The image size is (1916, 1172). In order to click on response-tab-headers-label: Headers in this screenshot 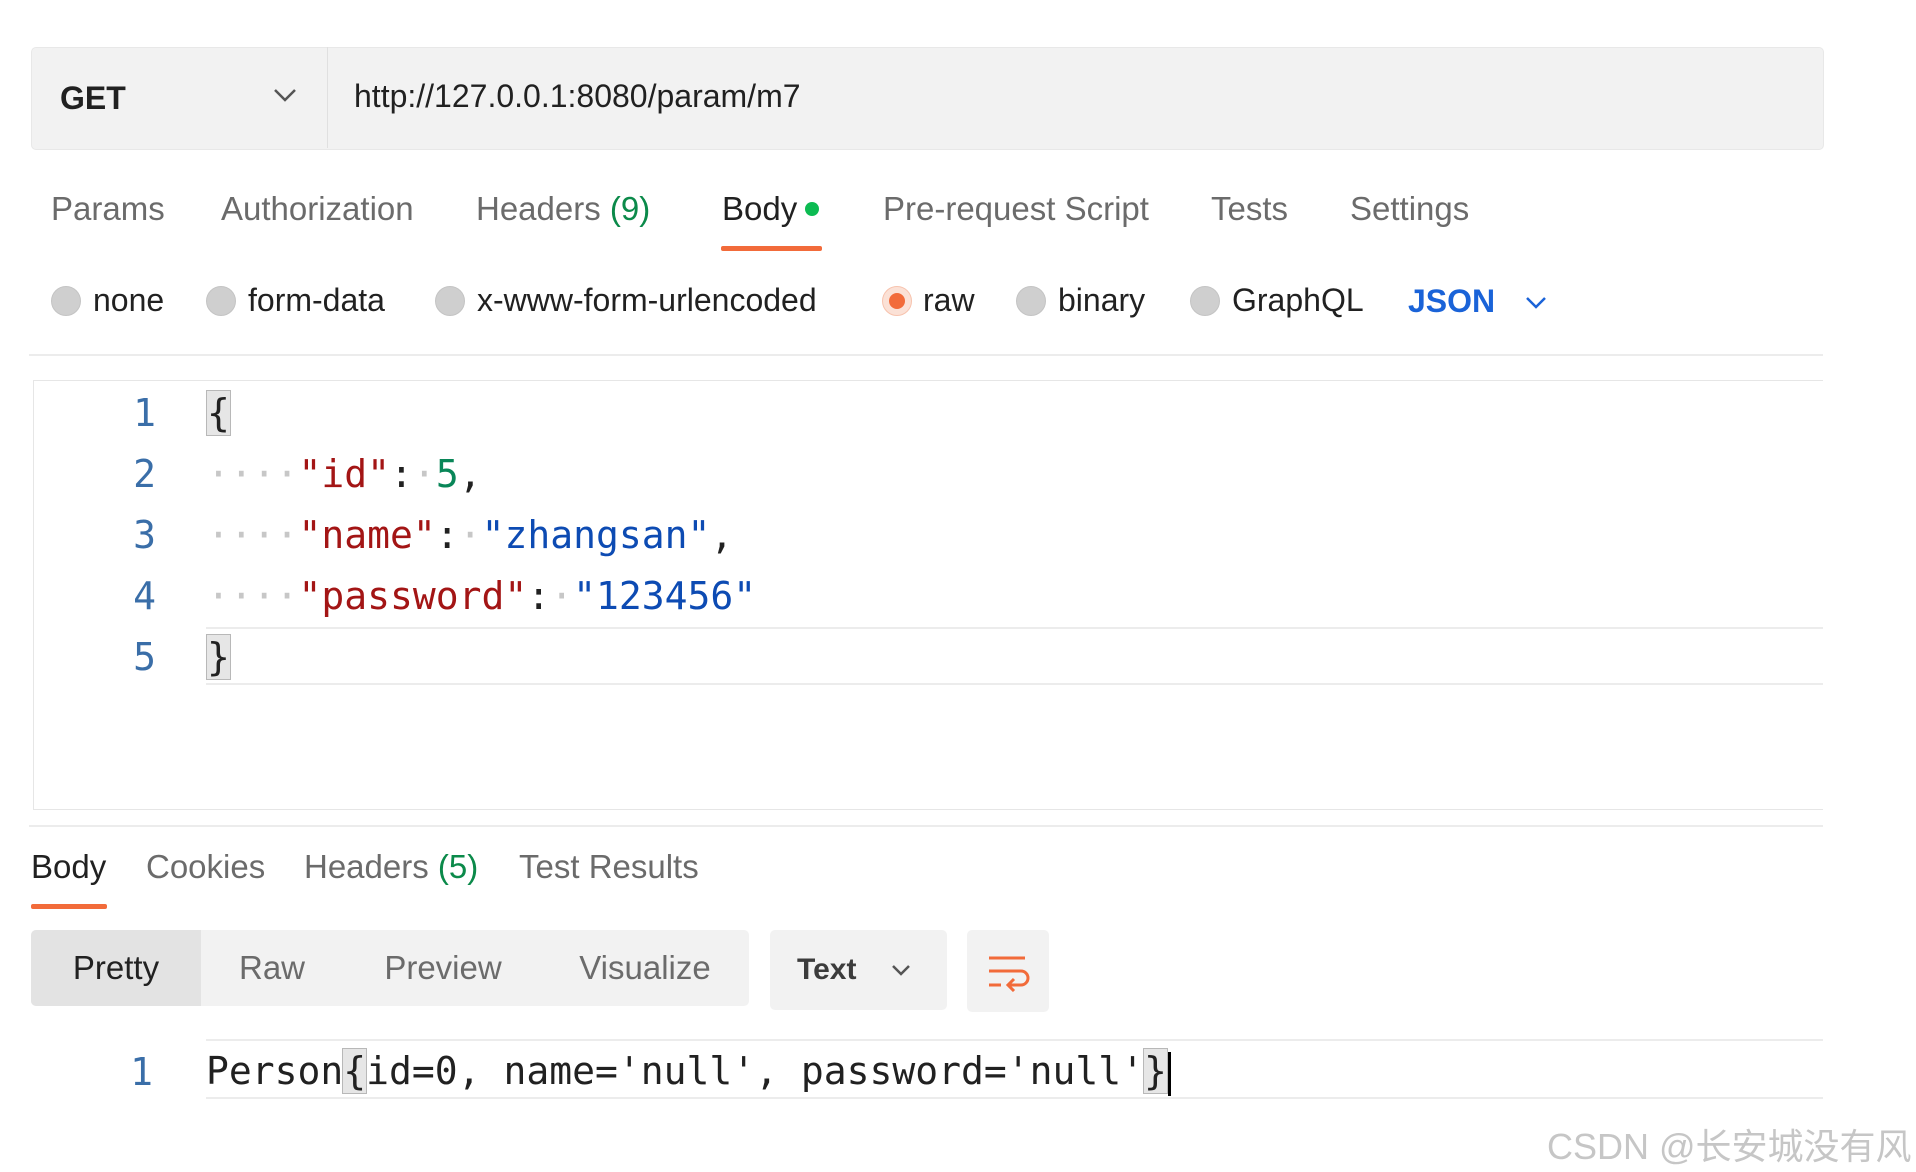, I will do `click(366, 866)`.